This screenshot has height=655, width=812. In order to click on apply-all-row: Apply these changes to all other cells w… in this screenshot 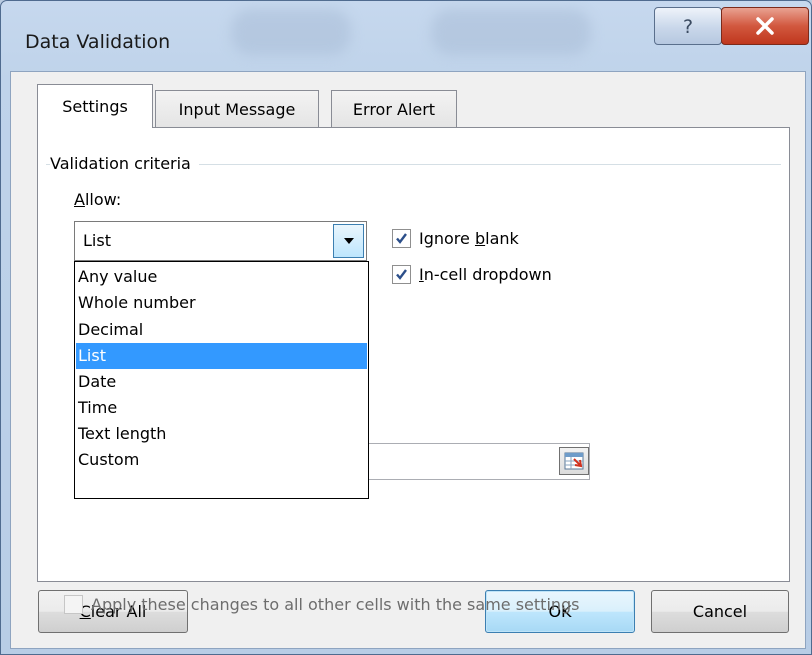, I will do `click(322, 604)`.